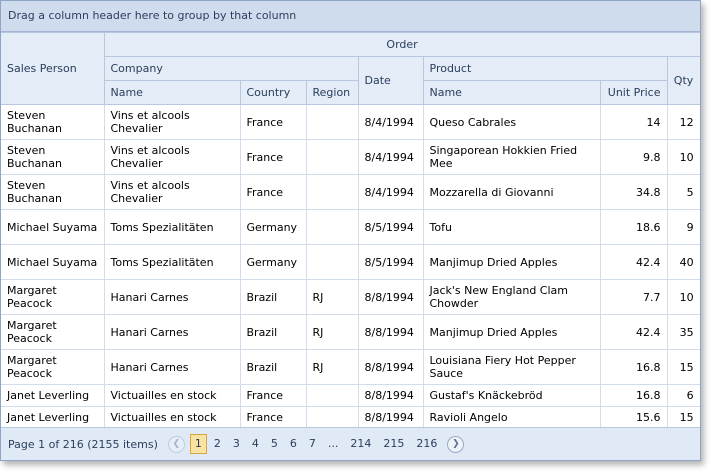 The height and width of the screenshot is (475, 713). I want to click on cell-product: Jack's New England Clam Chowder, so click(511, 297).